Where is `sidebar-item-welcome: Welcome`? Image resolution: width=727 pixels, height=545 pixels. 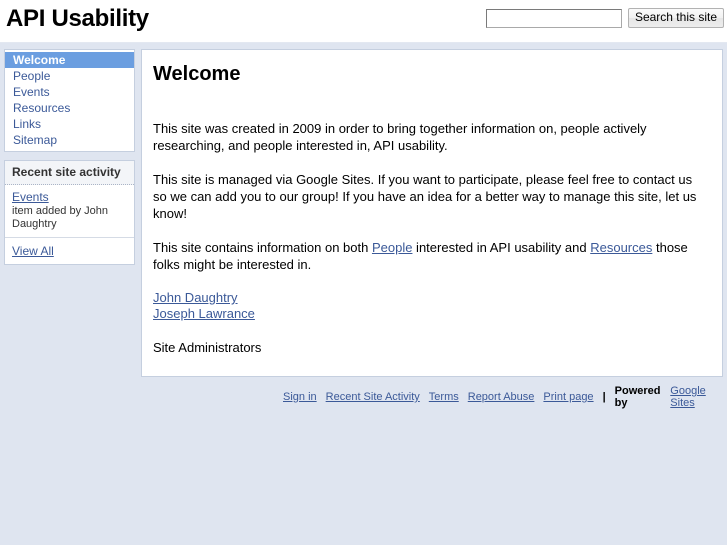
sidebar-item-welcome: Welcome is located at coordinates (69, 60).